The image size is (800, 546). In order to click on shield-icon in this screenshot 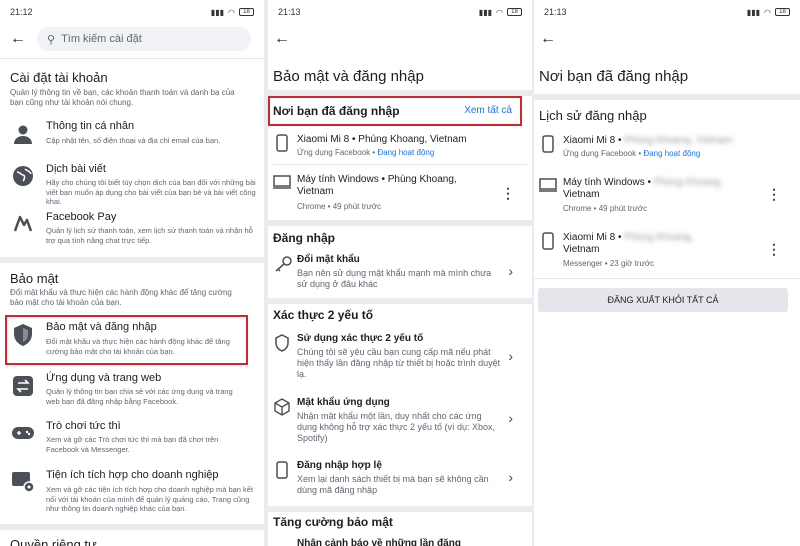, I will do `click(282, 345)`.